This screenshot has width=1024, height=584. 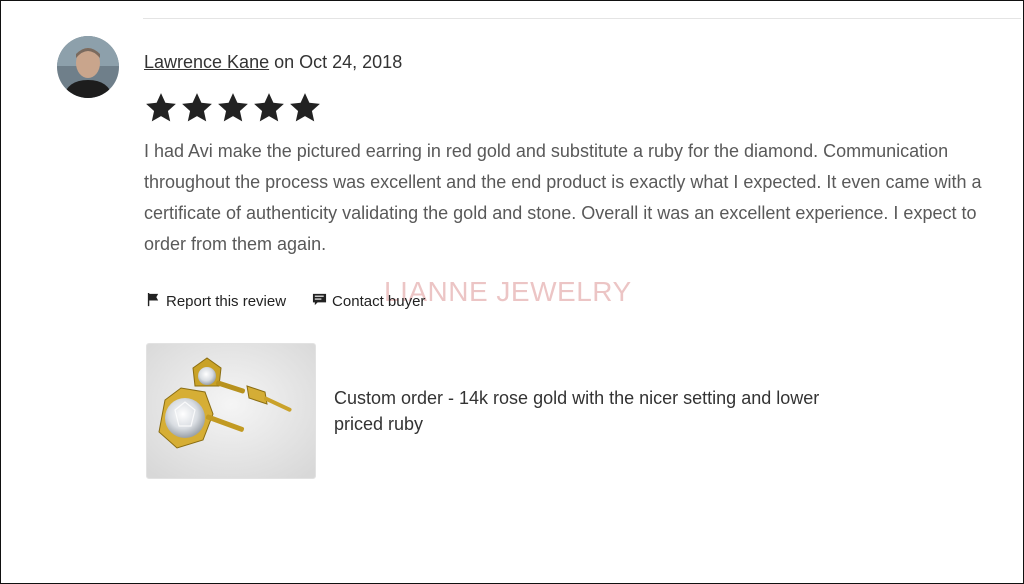 I want to click on review-byline: Lawrence Kane on Oct 24, 2018, so click(x=273, y=62).